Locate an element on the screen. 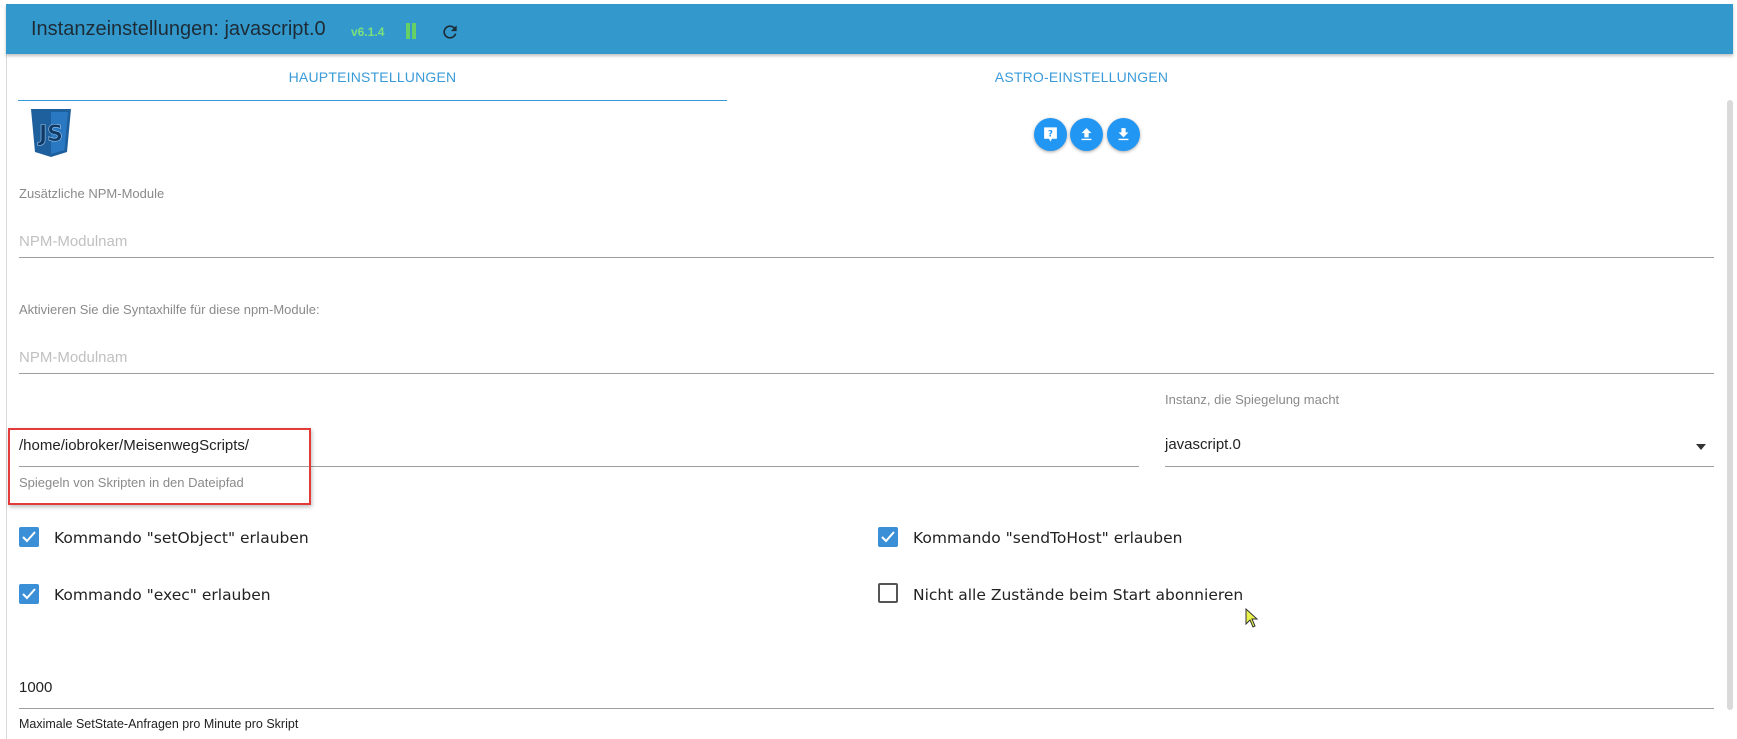 Image resolution: width=1737 pixels, height=739 pixels. vertical-scrollbar is located at coordinates (1730, 405).